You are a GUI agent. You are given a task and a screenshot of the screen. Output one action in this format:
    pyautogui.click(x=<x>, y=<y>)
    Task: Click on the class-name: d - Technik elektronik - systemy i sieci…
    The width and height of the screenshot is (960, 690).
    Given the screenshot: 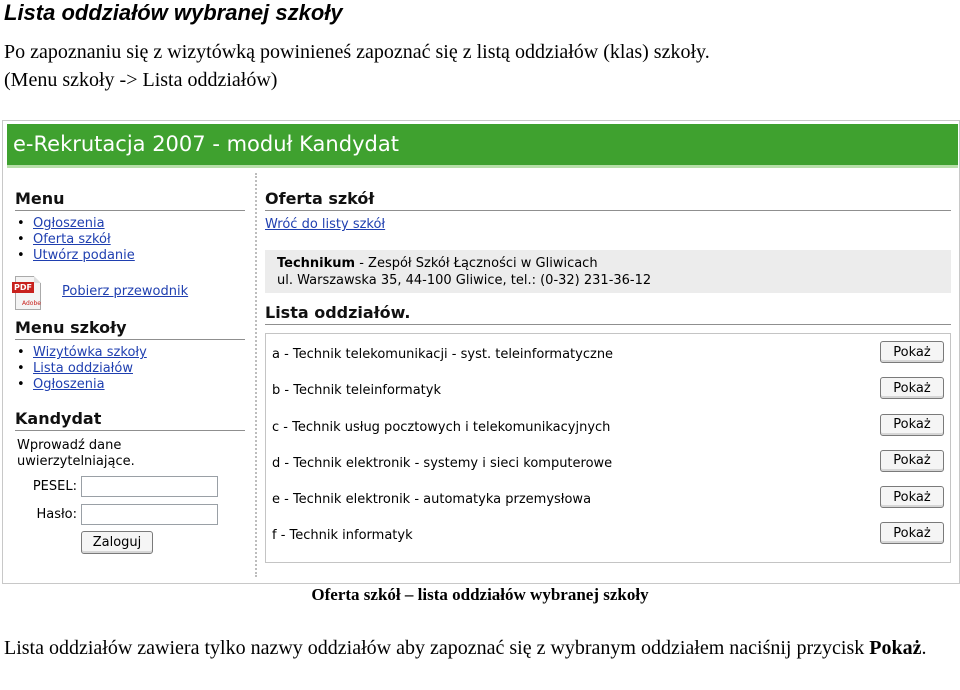 What is the action you would take?
    pyautogui.click(x=442, y=463)
    